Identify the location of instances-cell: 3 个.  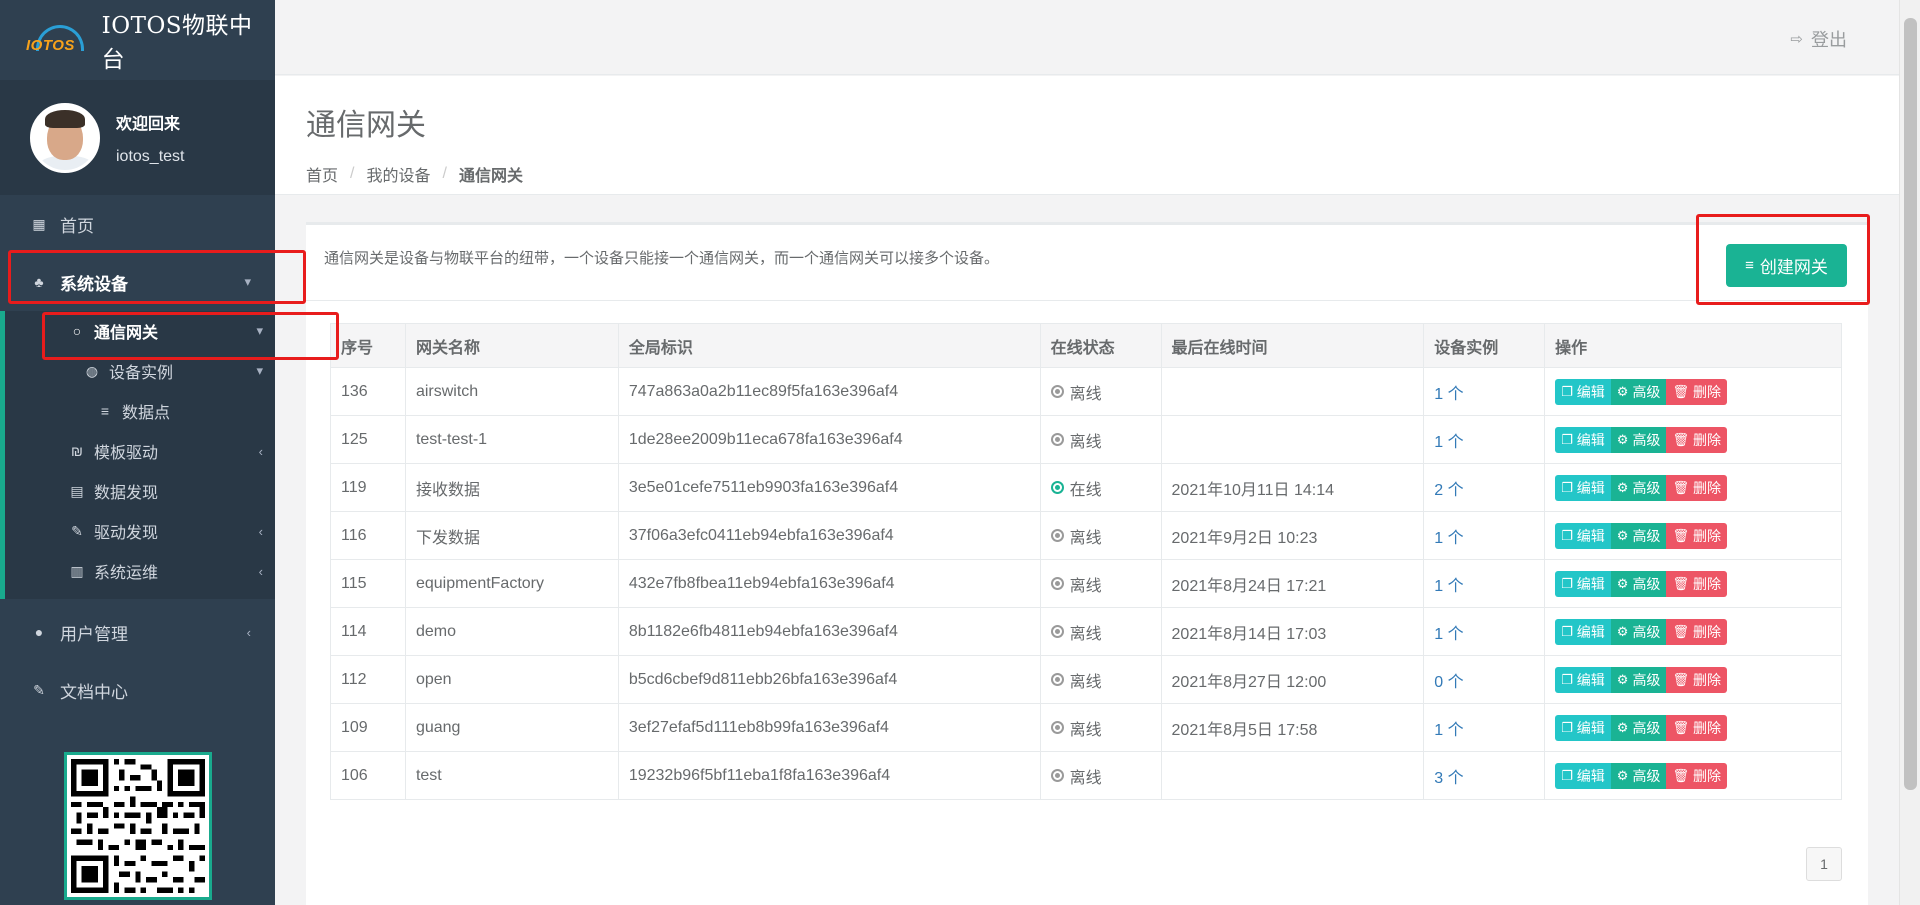
(1484, 775).